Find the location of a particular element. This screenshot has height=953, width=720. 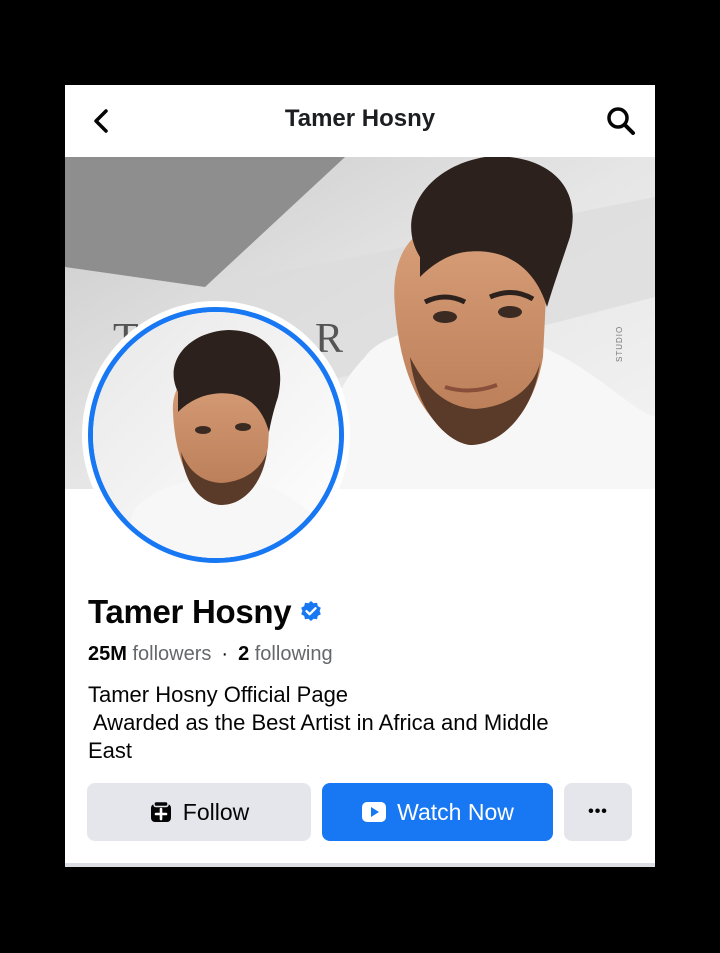

followers-label: followers is located at coordinates (172, 654).